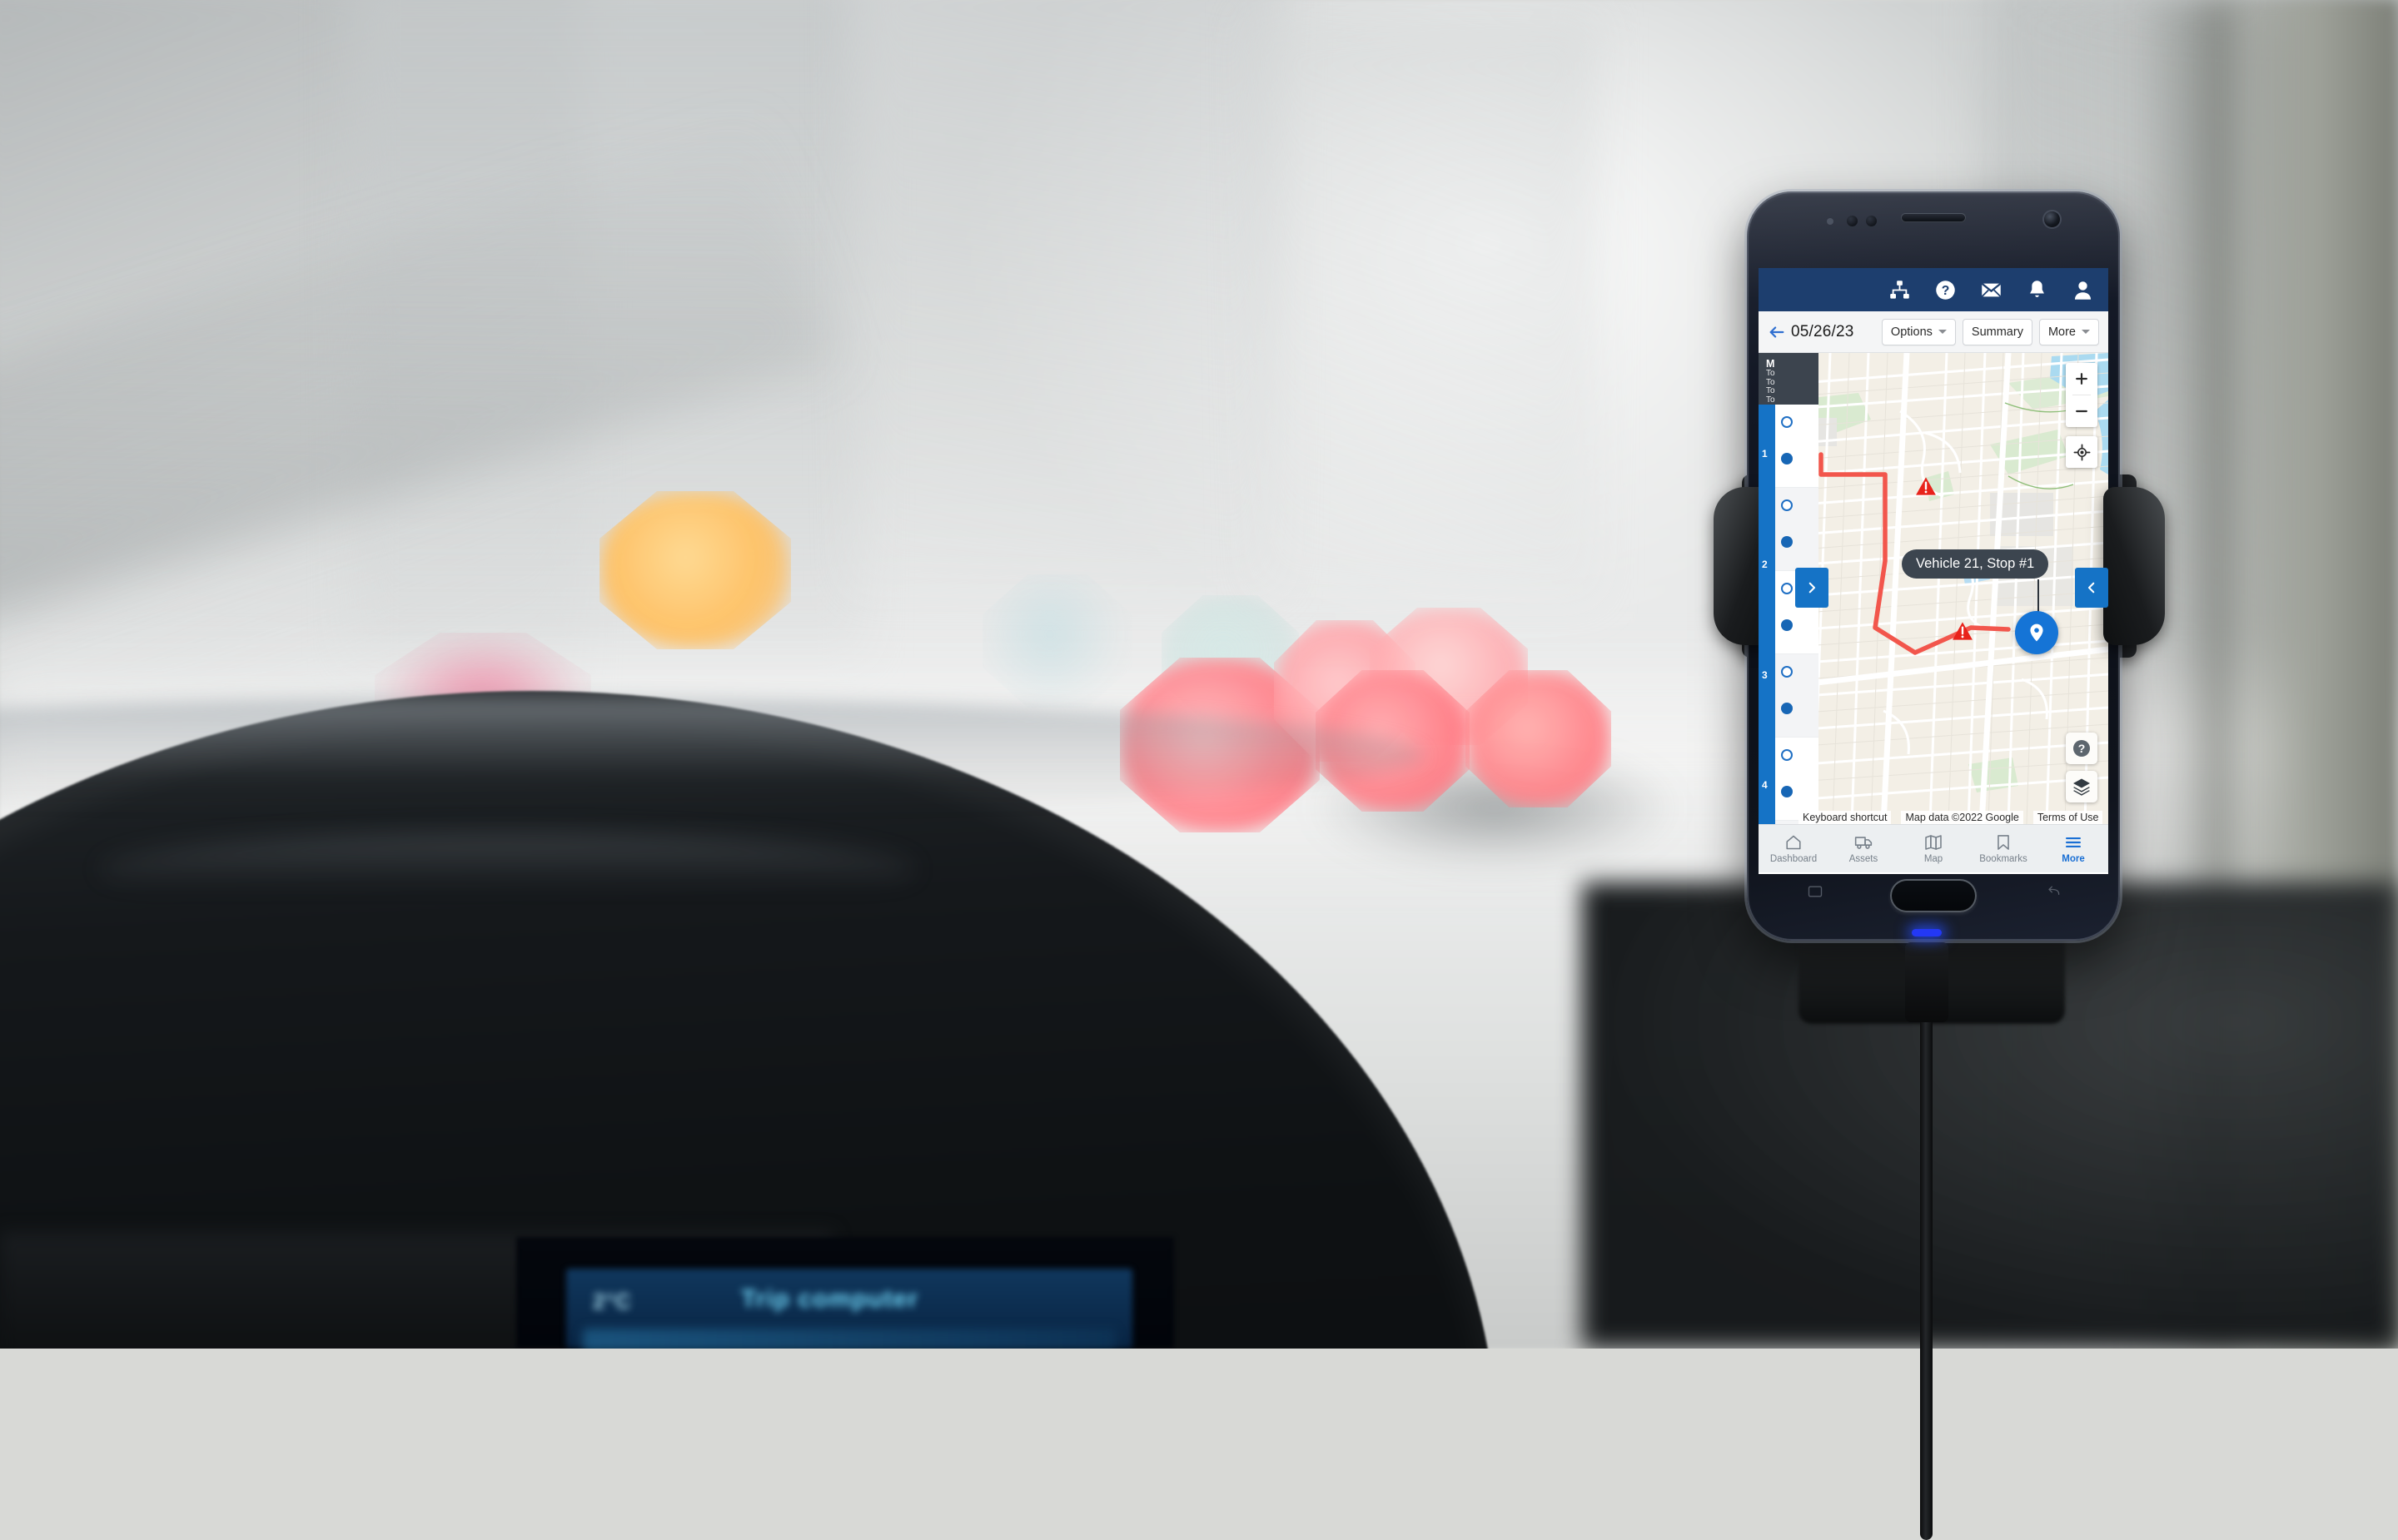 The height and width of the screenshot is (1540, 2398). I want to click on recents-softkey, so click(1815, 893).